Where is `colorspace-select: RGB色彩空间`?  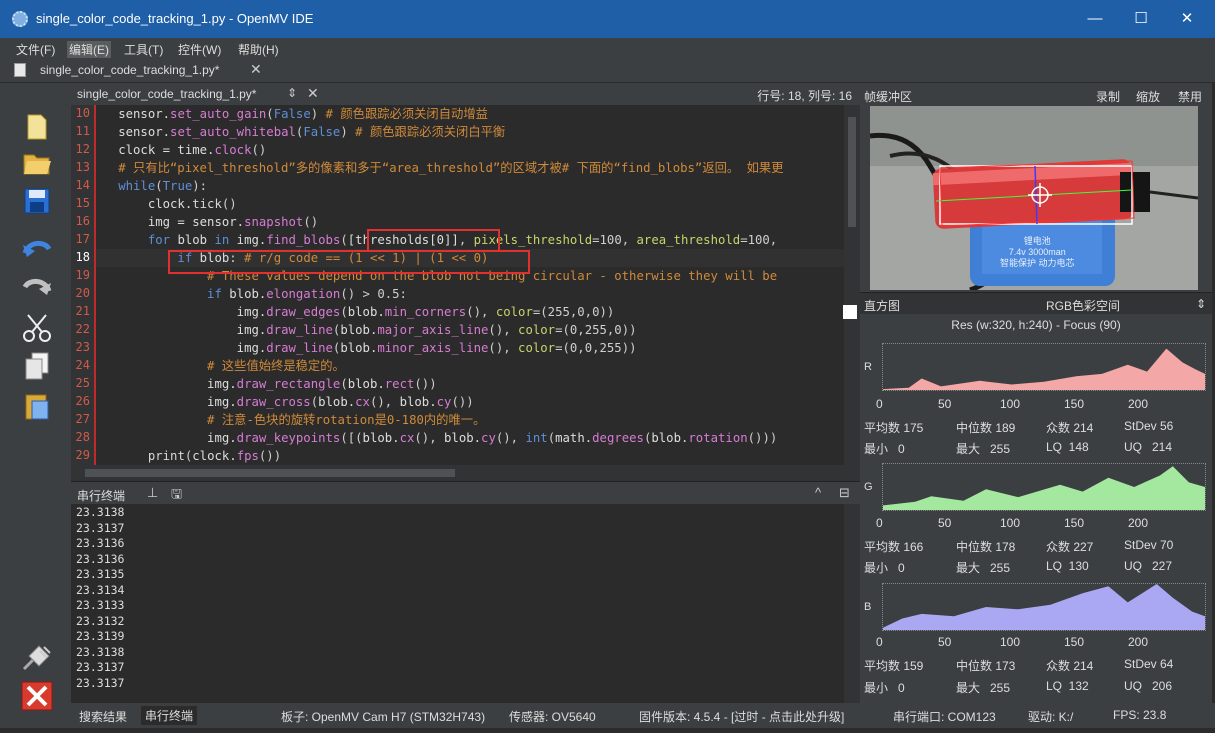
colorspace-select: RGB色彩空间 is located at coordinates (1083, 305).